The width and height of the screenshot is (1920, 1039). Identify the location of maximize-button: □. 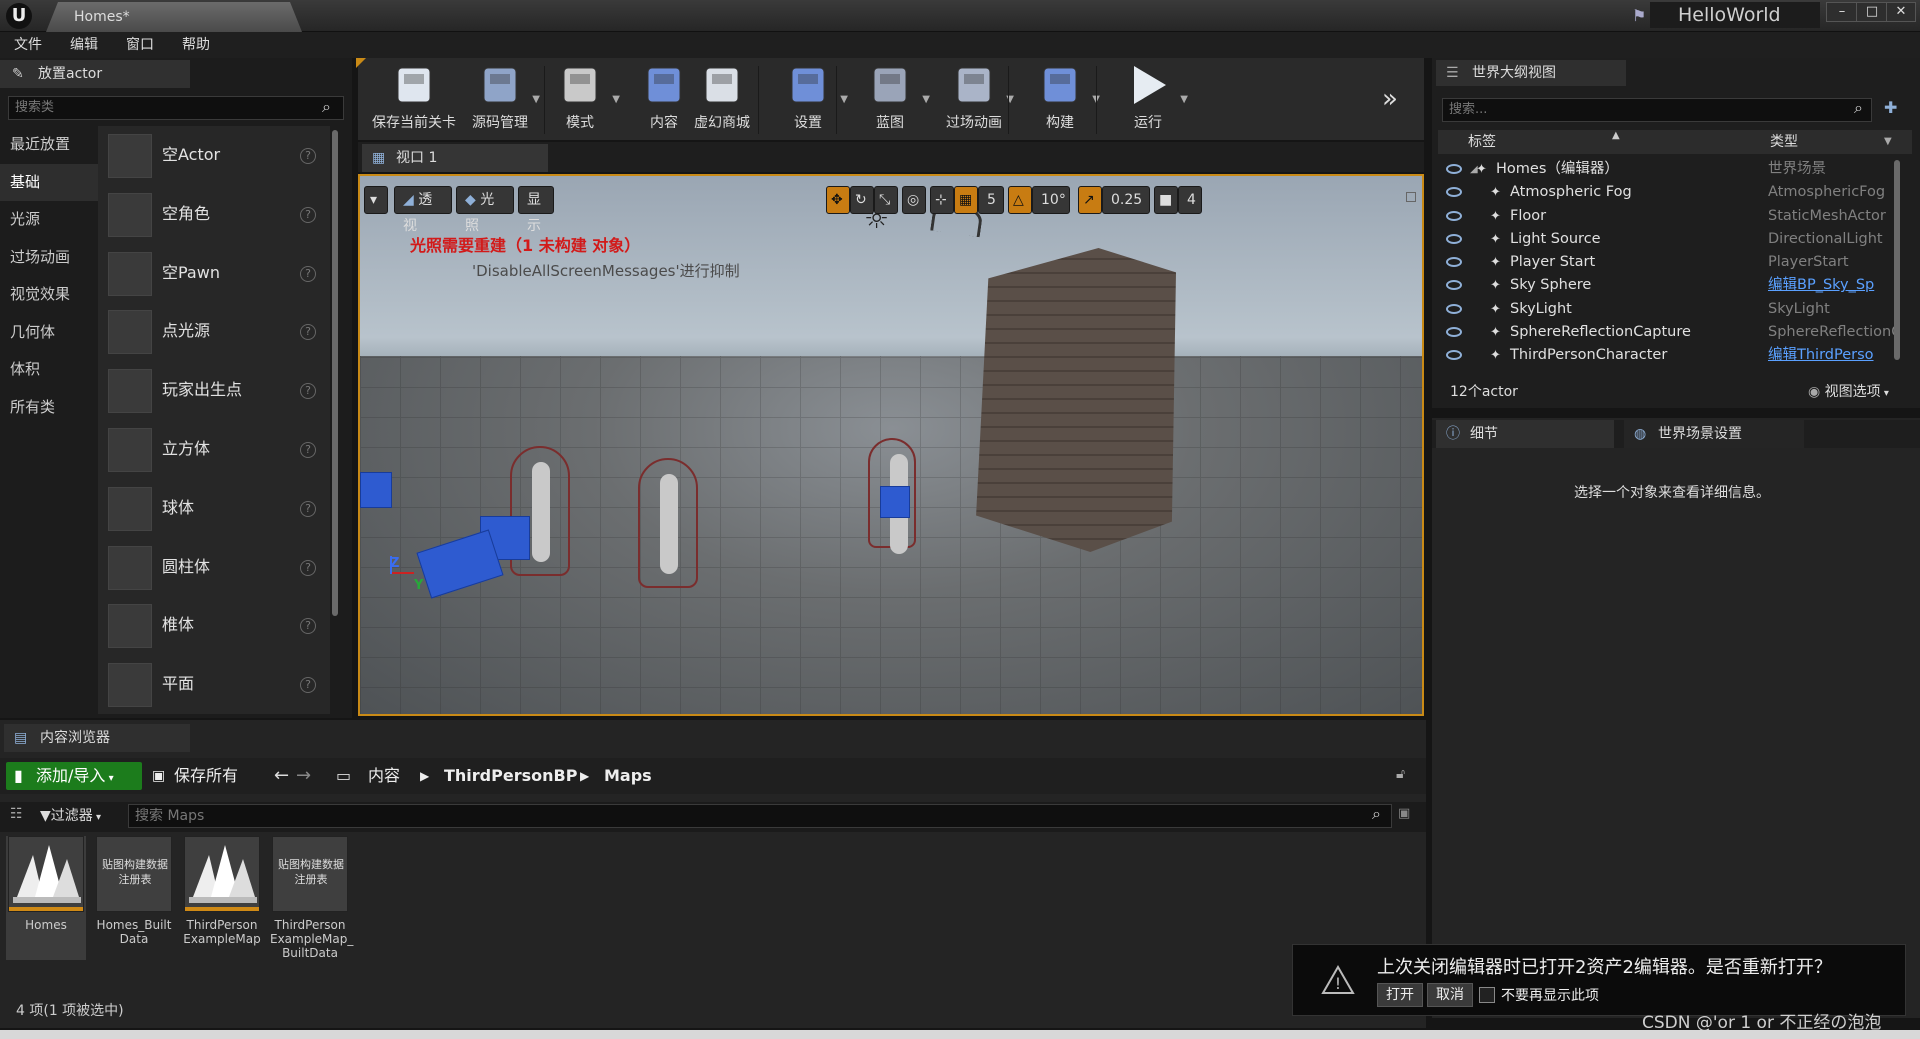
(1872, 12).